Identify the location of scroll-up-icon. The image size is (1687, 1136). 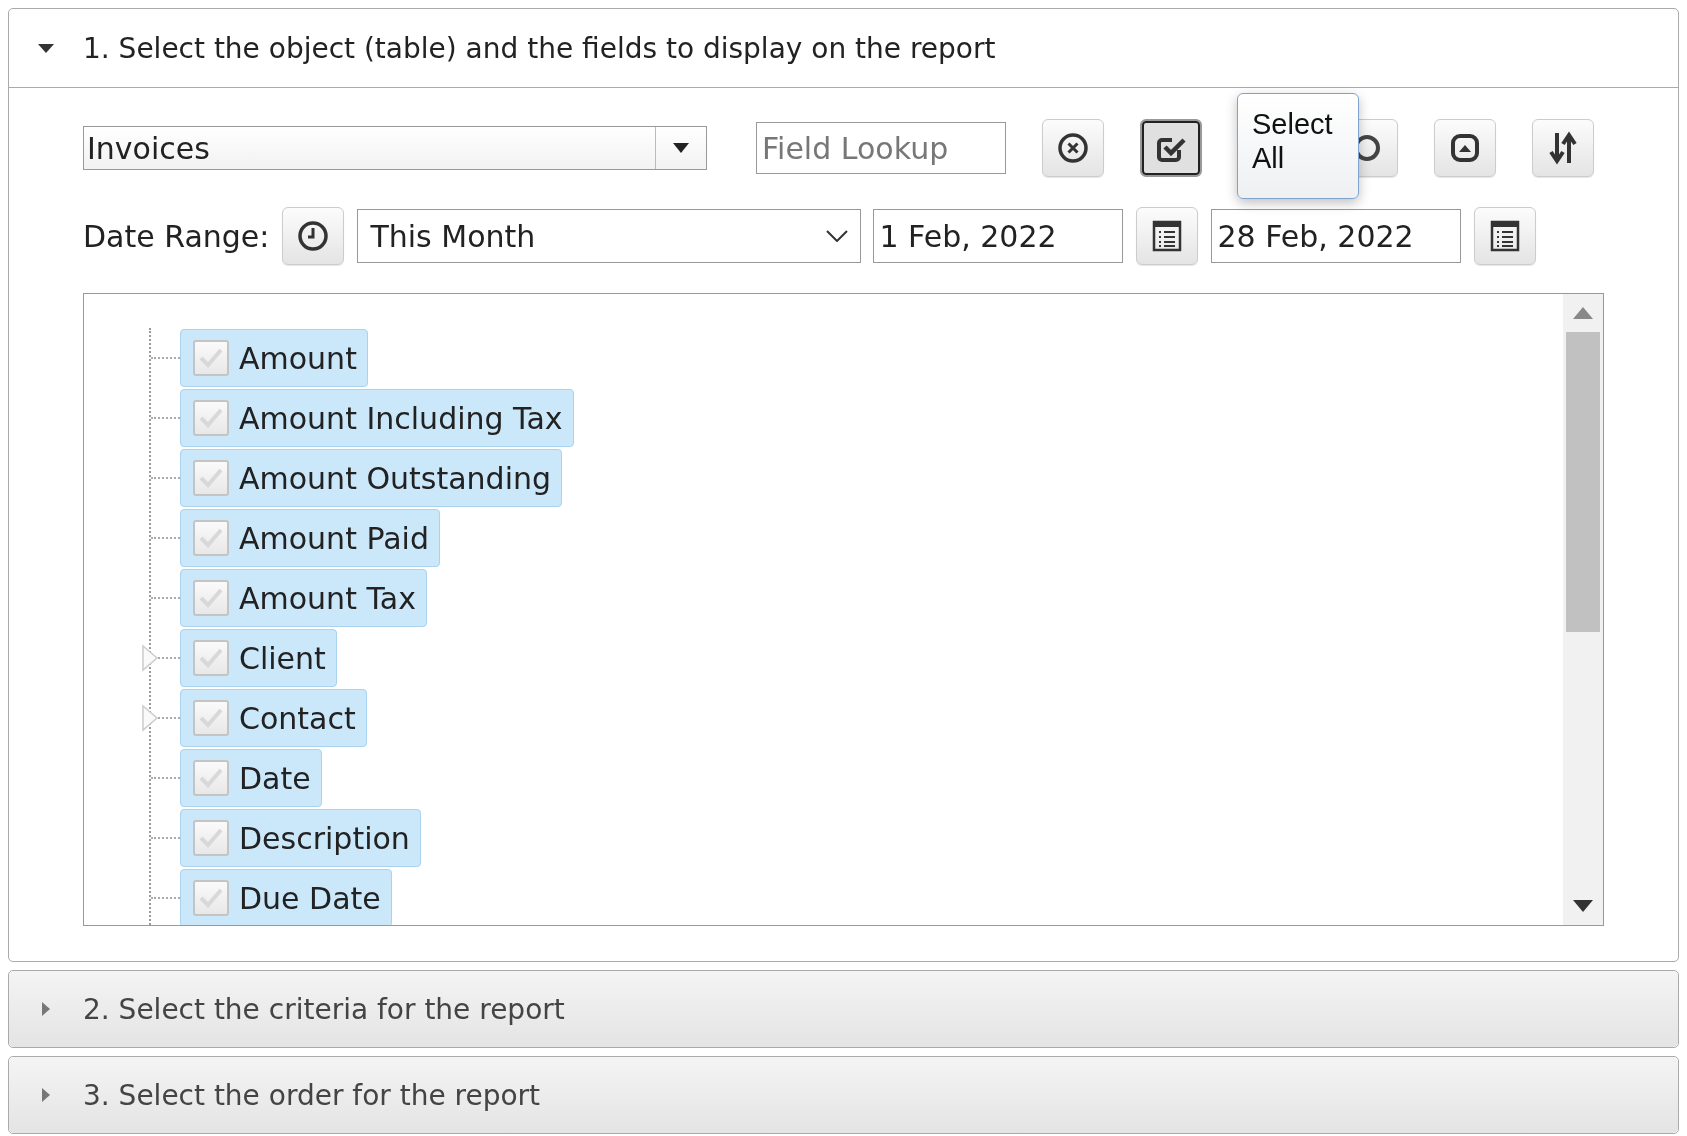
(1583, 313).